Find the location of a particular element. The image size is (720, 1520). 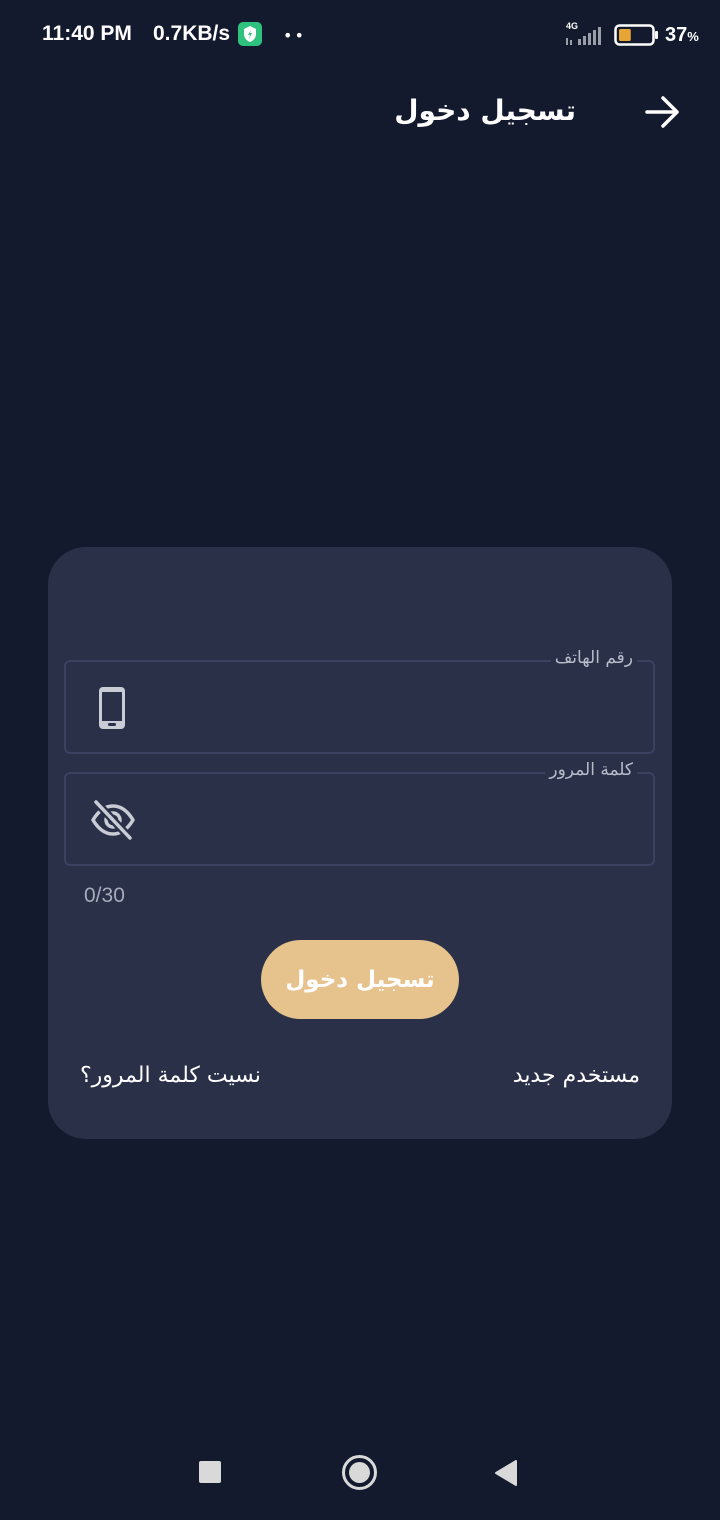

phone-field-label: رقم الهاتف is located at coordinates (593, 658).